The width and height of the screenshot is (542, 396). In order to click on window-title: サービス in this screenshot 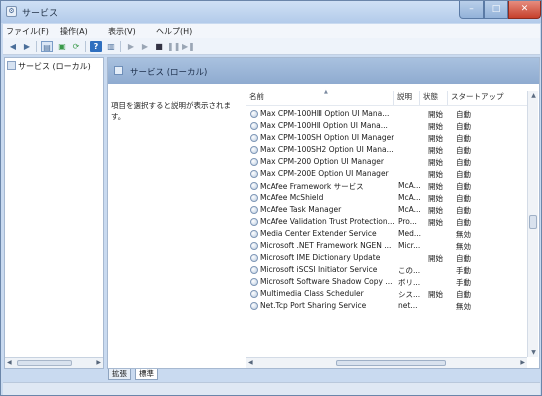, I will do `click(40, 14)`.